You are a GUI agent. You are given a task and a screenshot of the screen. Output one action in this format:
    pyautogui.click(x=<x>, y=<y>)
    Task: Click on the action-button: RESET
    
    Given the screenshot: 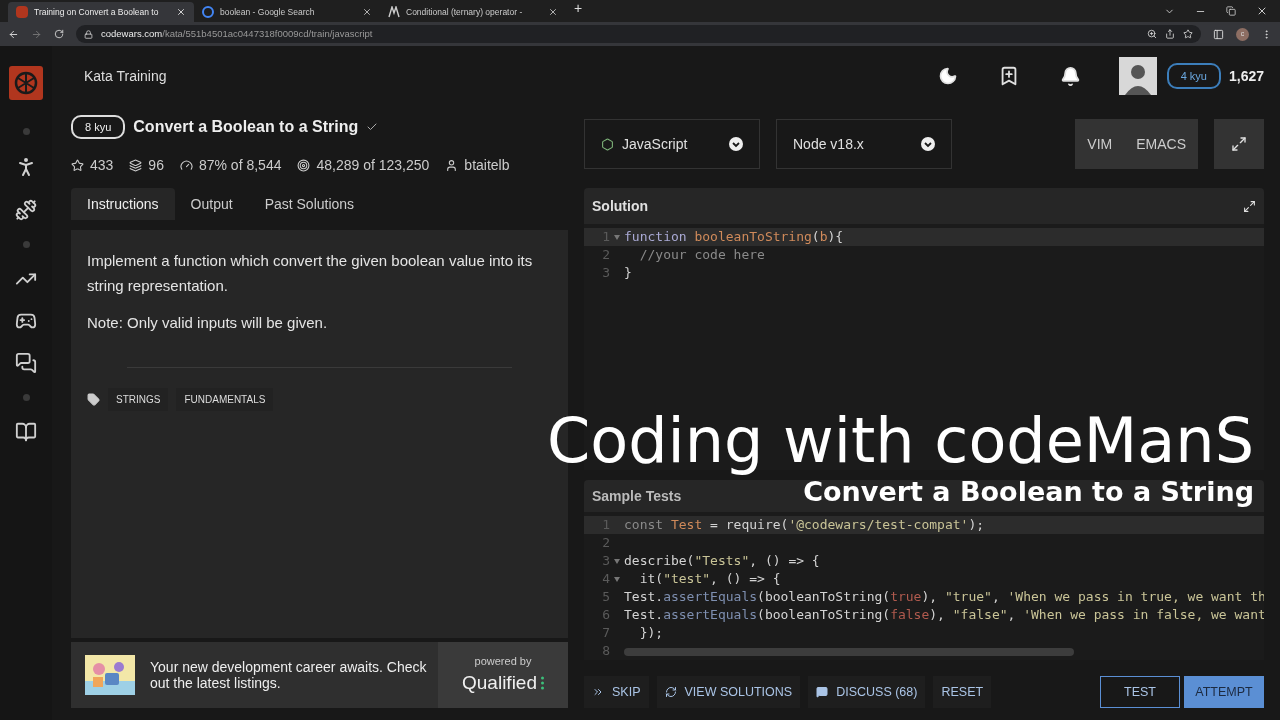 What is the action you would take?
    pyautogui.click(x=962, y=692)
    